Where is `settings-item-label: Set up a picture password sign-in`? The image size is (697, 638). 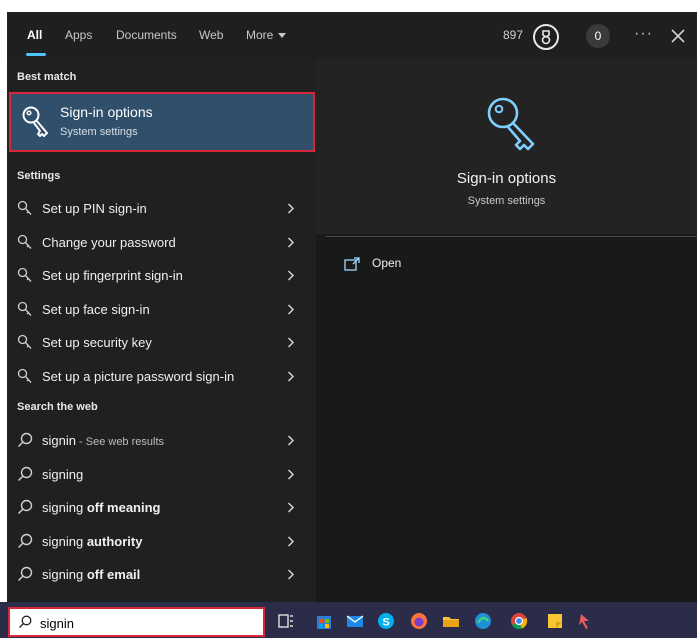
settings-item-label: Set up a picture password sign-in is located at coordinates (138, 376).